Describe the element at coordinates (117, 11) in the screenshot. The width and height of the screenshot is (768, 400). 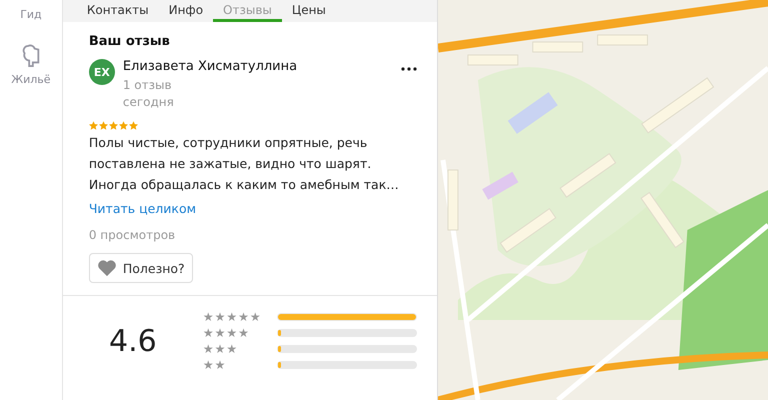
I see `tab: Контакты` at that location.